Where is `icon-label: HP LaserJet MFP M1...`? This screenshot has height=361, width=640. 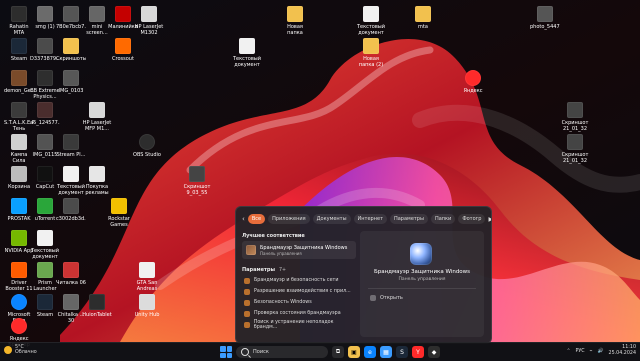
icon-label: HP LaserJet MFP M1... is located at coordinates (97, 126).